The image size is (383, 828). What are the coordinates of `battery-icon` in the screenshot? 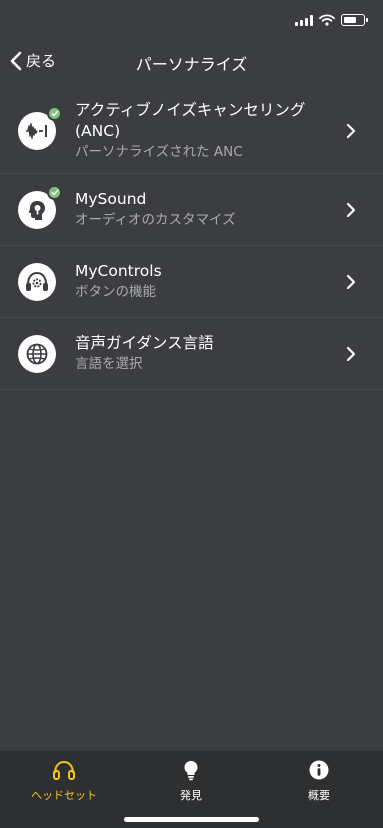 It's located at (354, 20).